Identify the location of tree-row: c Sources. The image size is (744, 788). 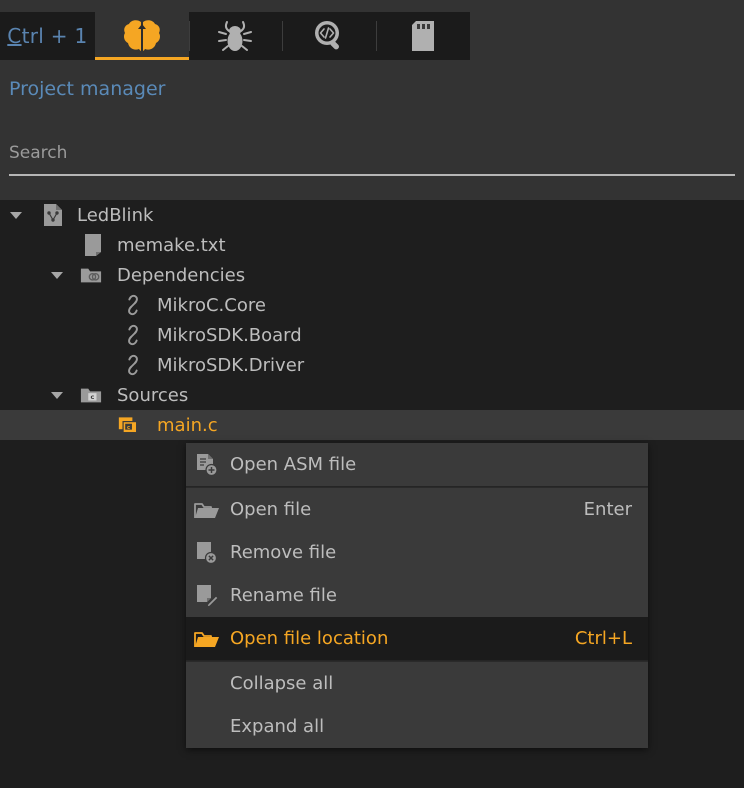
(372, 395).